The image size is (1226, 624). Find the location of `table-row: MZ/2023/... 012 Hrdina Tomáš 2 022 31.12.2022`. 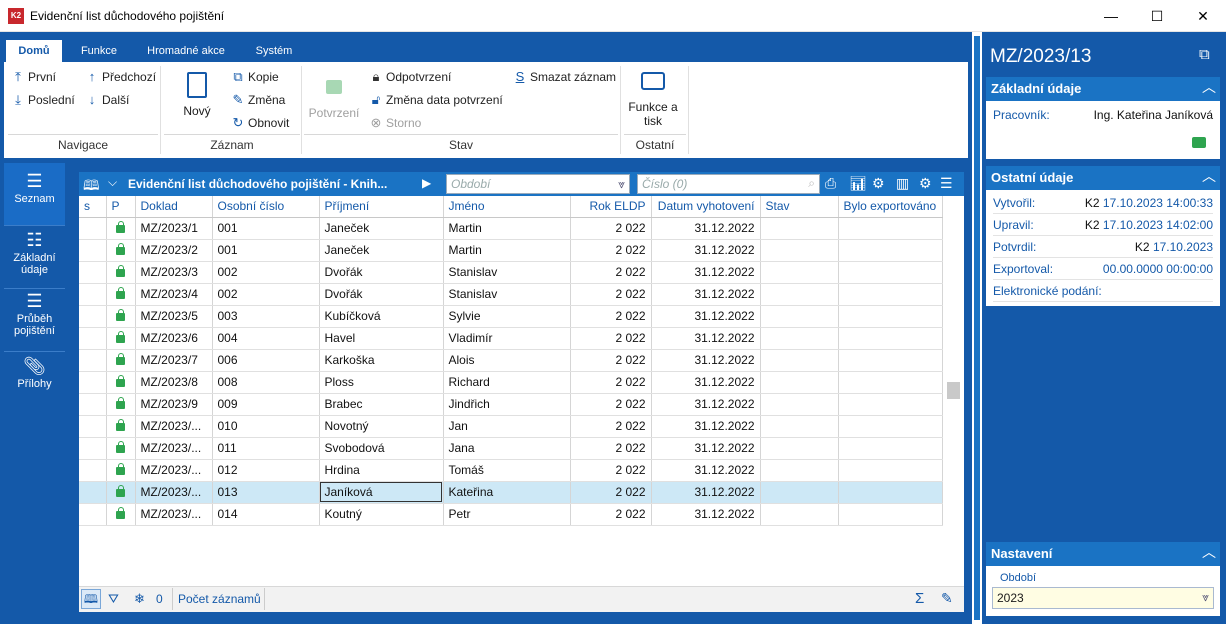

table-row: MZ/2023/... 012 Hrdina Tomáš 2 022 31.12.2022 is located at coordinates (511, 470).